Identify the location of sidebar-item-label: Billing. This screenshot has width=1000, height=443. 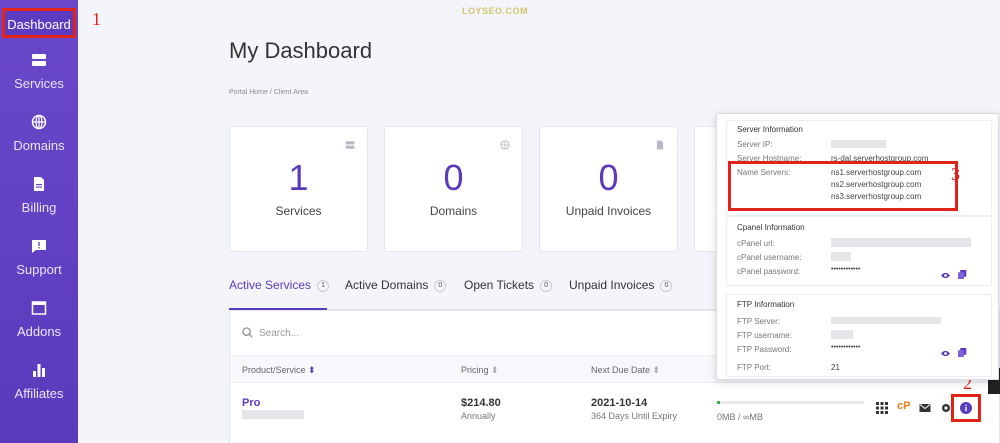
(39, 207).